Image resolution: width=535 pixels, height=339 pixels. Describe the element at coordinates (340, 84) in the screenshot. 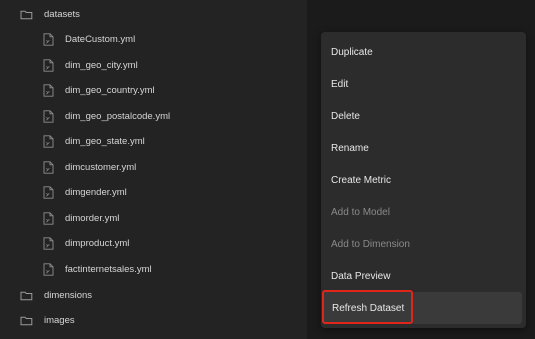

I see `menu-item-label: Edit` at that location.